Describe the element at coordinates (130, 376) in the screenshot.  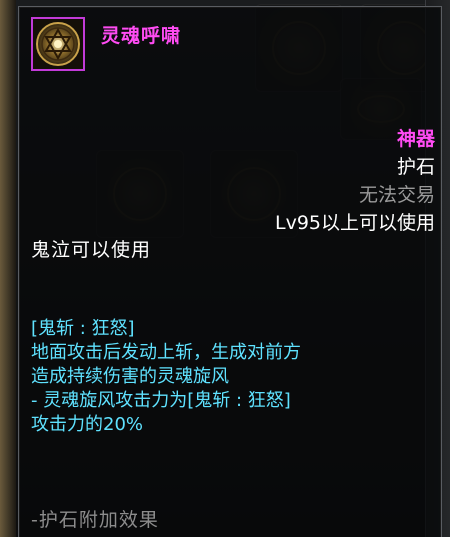
I see `description-line: 造成持续伤害的灵魂旋风` at that location.